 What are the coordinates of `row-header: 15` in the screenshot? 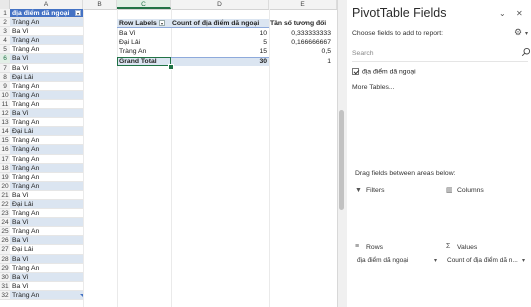 It's located at (5, 141).